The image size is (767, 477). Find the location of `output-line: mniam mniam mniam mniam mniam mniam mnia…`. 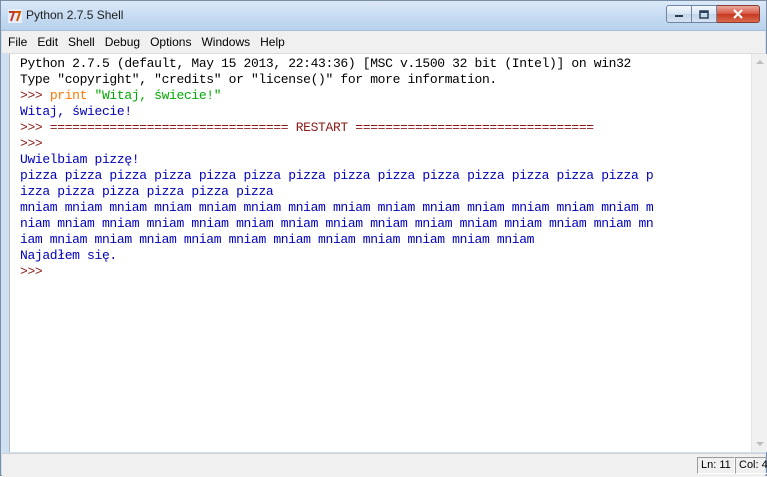

output-line: mniam mniam mniam mniam mniam mniam mnia… is located at coordinates (337, 207).